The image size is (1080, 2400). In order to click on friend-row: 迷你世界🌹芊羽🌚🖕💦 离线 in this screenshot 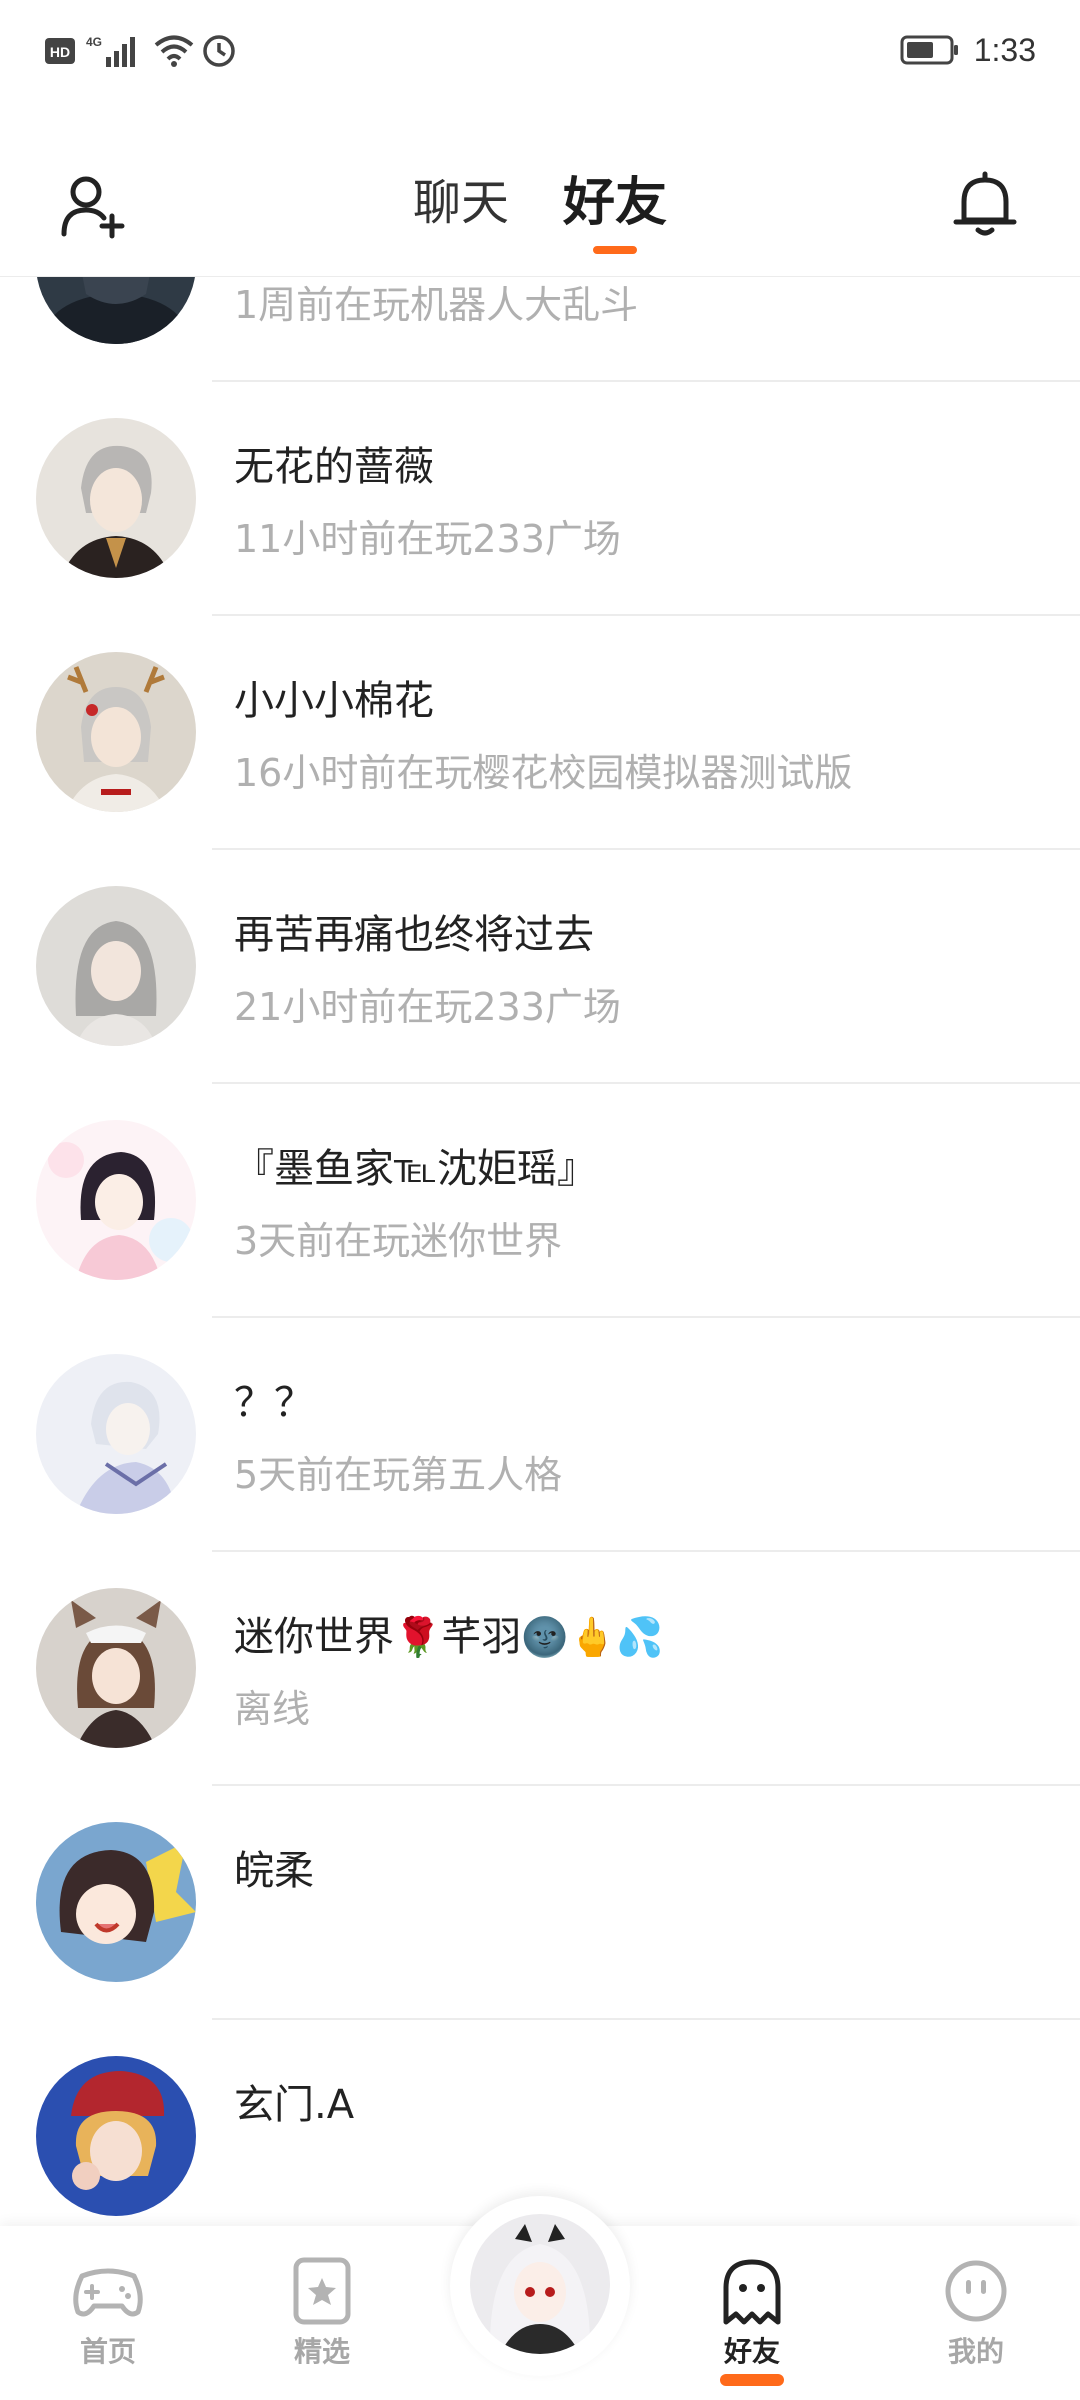, I will do `click(540, 1669)`.